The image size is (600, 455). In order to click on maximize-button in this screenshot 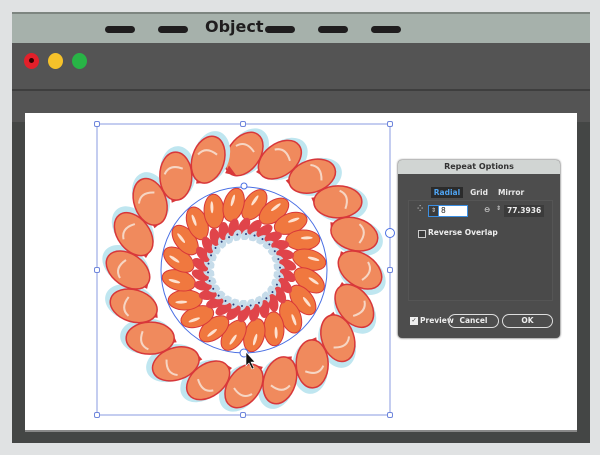, I will do `click(79, 61)`.